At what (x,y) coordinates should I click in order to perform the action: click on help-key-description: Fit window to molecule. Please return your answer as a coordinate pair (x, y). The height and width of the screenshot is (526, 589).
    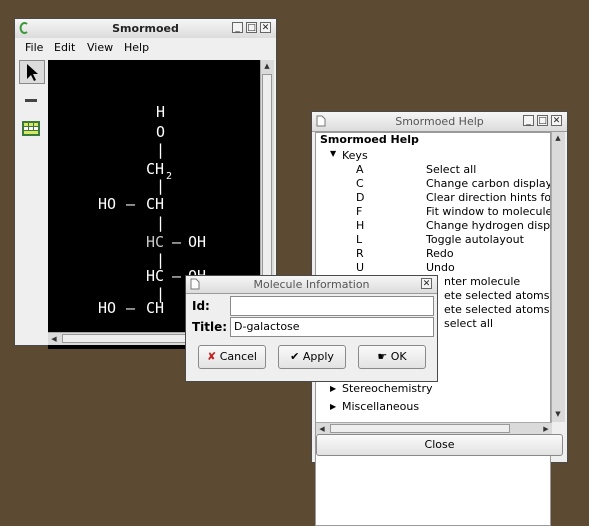
    Looking at the image, I should click on (488, 211).